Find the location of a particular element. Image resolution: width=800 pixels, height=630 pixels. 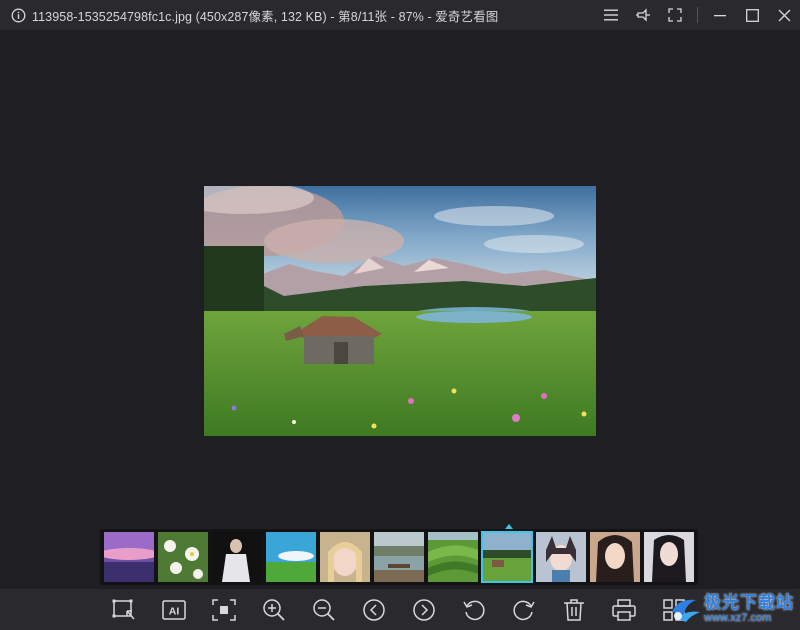

fullscreen-icon is located at coordinates (675, 15).